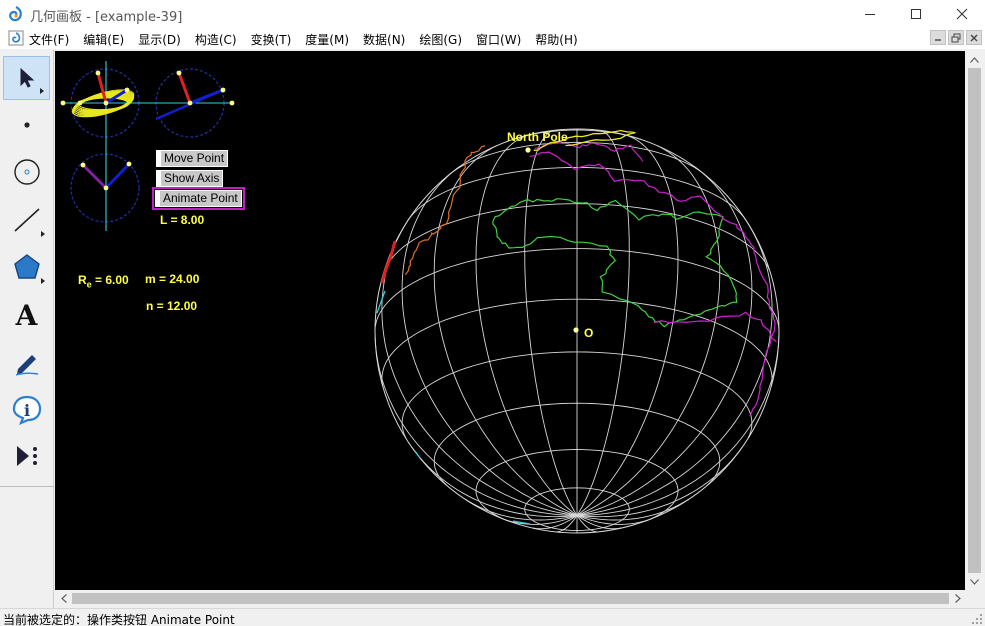  What do you see at coordinates (192, 158) in the screenshot?
I see `move-point-button: Move Point` at bounding box center [192, 158].